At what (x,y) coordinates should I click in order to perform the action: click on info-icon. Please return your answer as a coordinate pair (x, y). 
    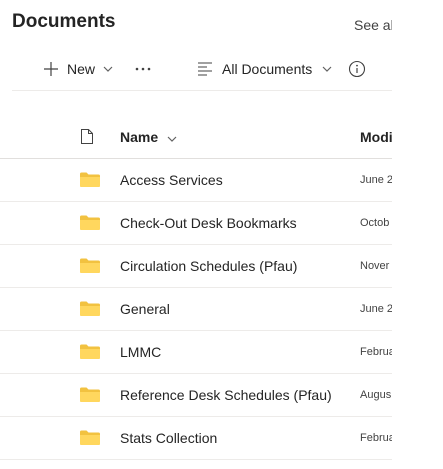
    Looking at the image, I should click on (357, 69).